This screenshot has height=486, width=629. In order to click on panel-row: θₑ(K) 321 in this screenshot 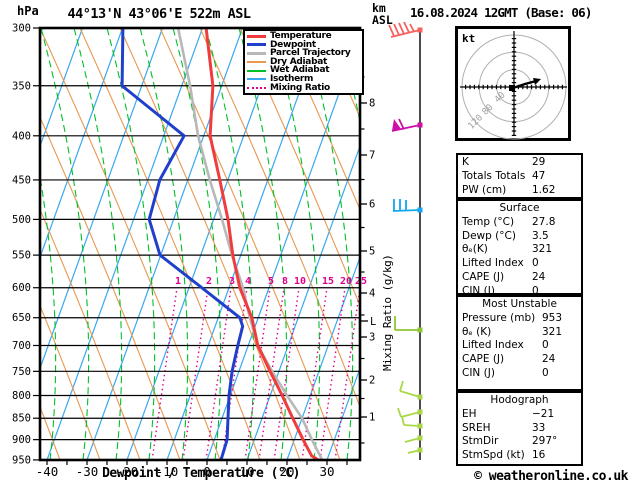, I will do `click(519, 250)`.